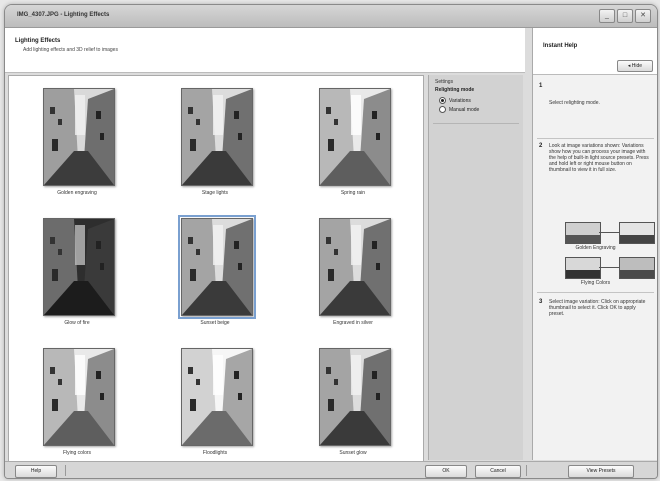 This screenshot has height=481, width=660. I want to click on example-thumbnail-flying, so click(583, 268).